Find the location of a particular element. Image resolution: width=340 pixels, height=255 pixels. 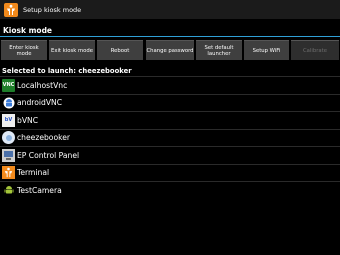

list-item-bvnc: bV bVNC is located at coordinates (170, 120).